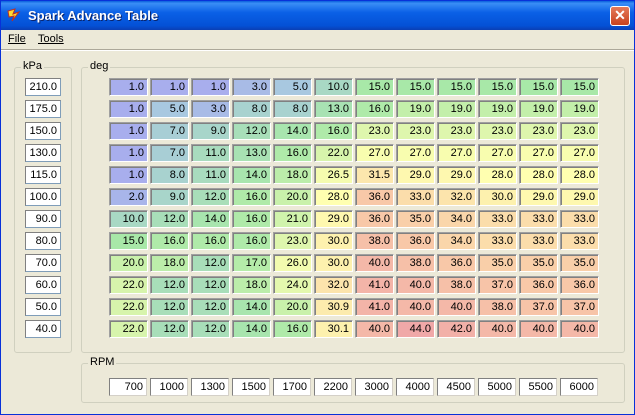  Describe the element at coordinates (333, 175) in the screenshot. I see `table-cell: 26.5` at that location.